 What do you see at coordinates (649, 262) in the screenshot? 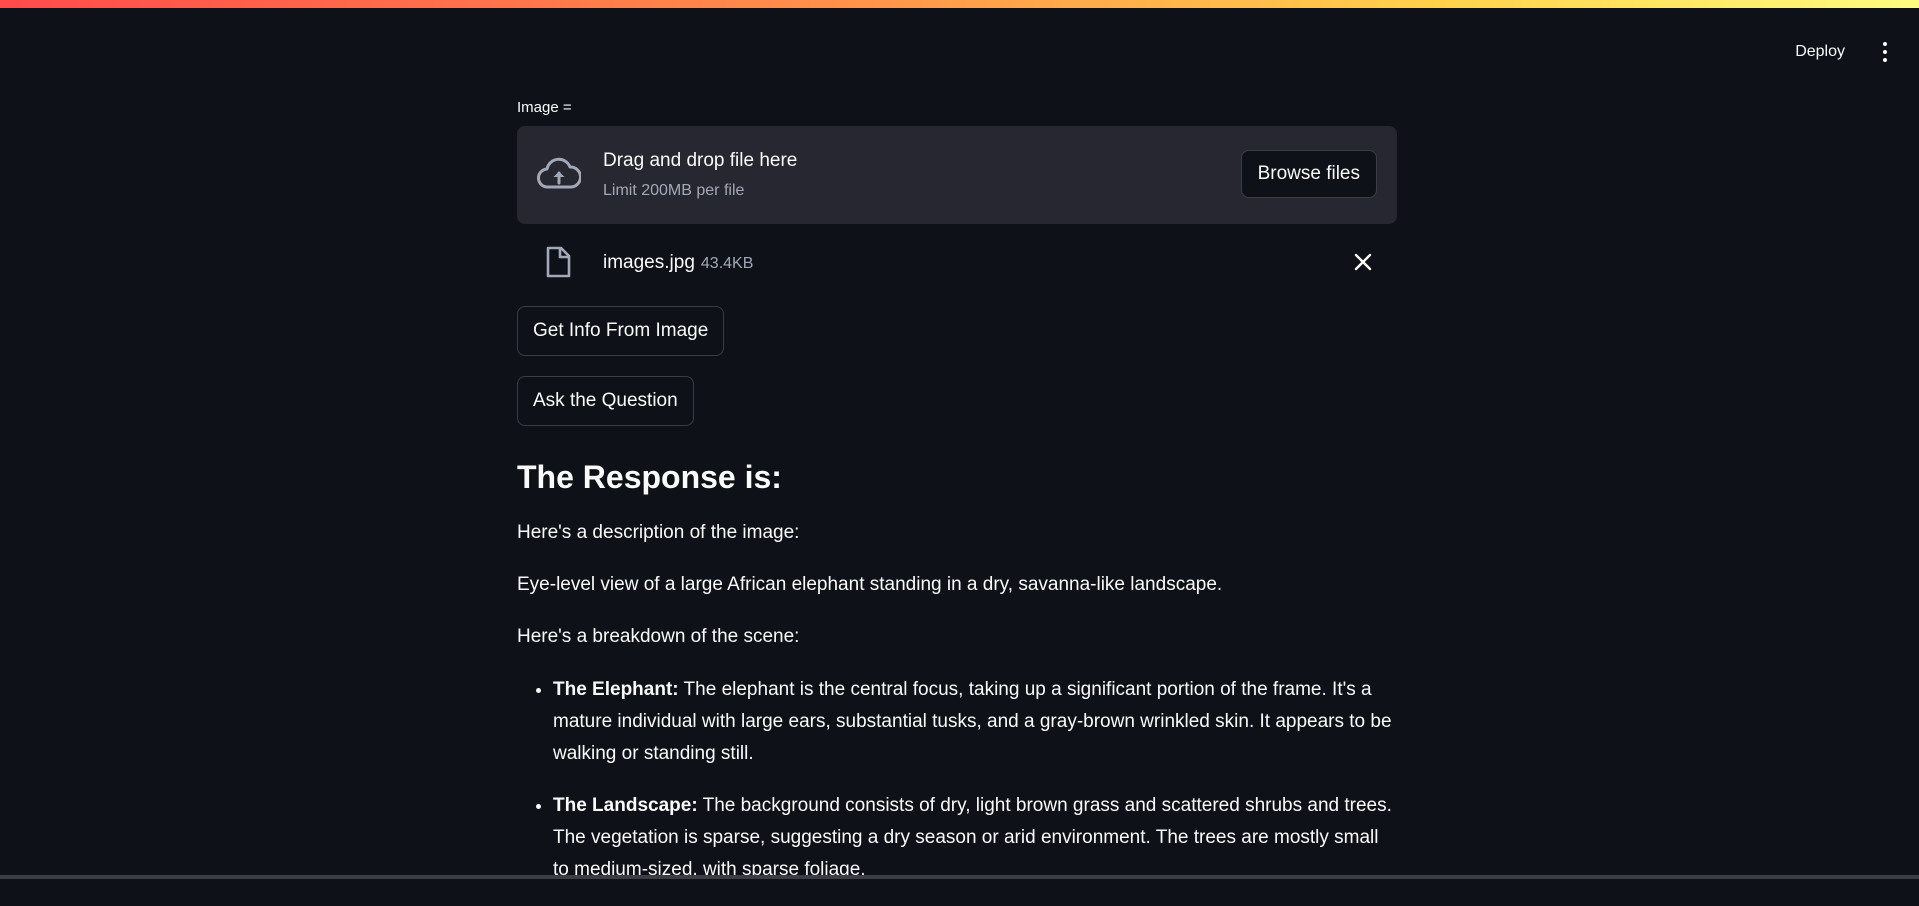
I see `file-name: images.jpg` at bounding box center [649, 262].